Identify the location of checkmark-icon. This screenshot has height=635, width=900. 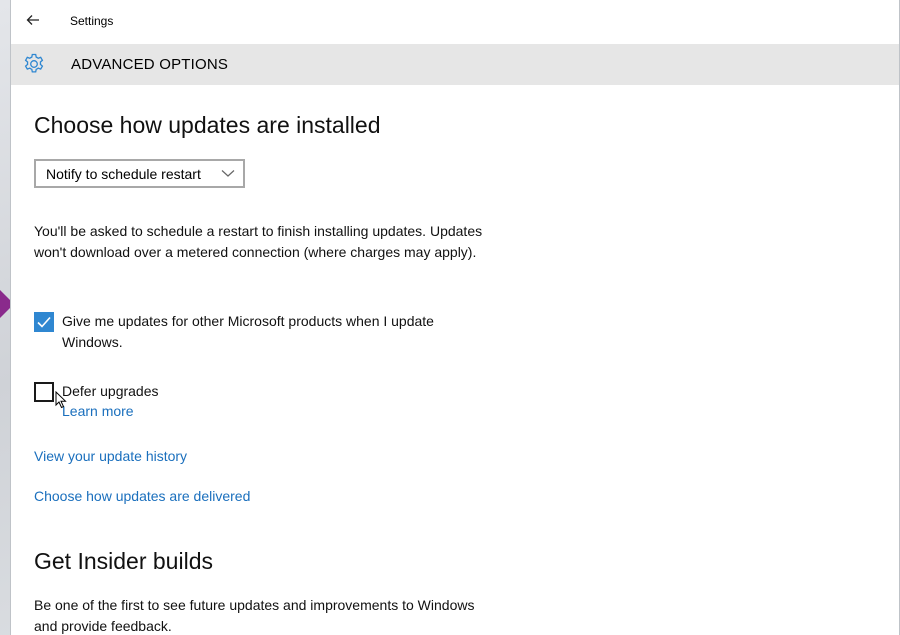
(44, 322).